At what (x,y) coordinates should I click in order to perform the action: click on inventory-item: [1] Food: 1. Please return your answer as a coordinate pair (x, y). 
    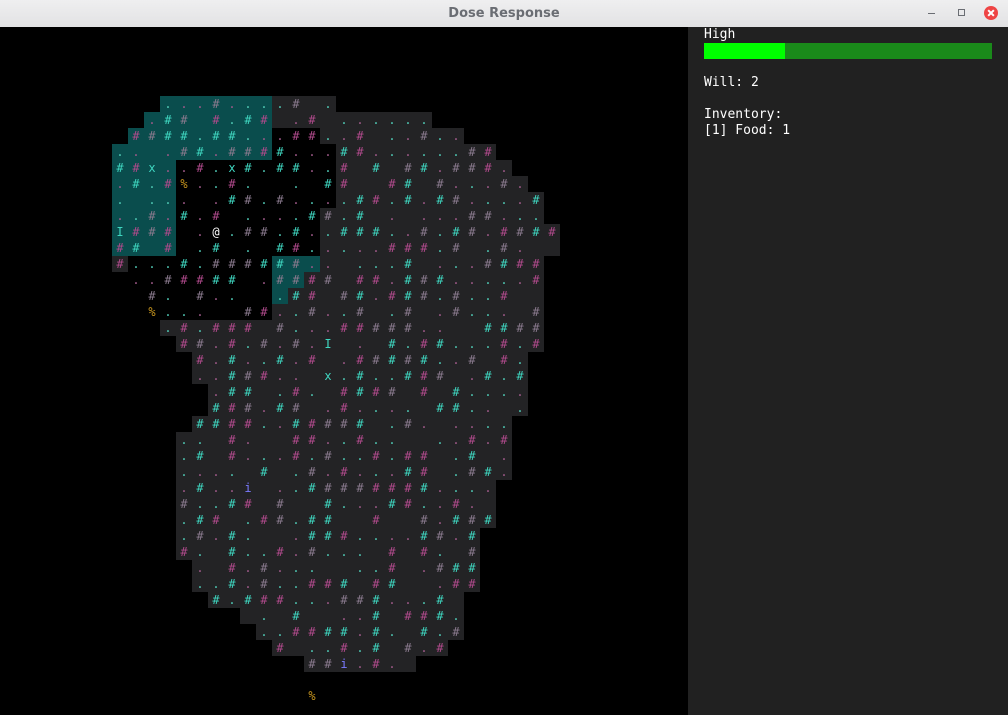
    Looking at the image, I should click on (747, 131).